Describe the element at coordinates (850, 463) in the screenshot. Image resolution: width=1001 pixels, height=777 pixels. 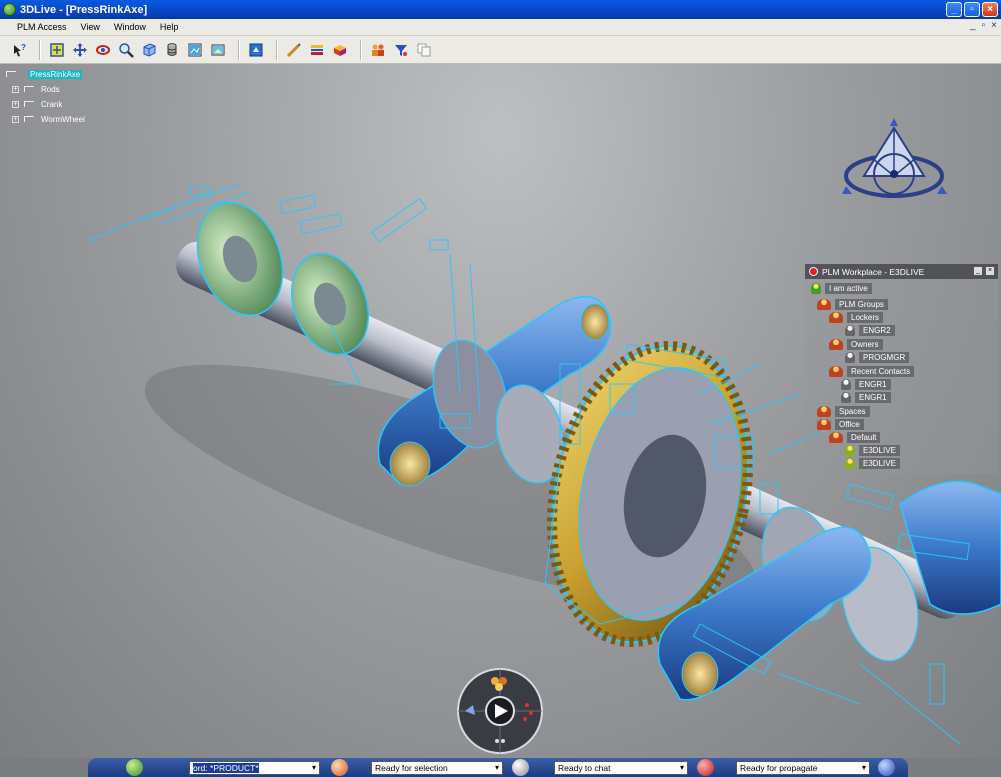
I see `user-active-icon` at that location.